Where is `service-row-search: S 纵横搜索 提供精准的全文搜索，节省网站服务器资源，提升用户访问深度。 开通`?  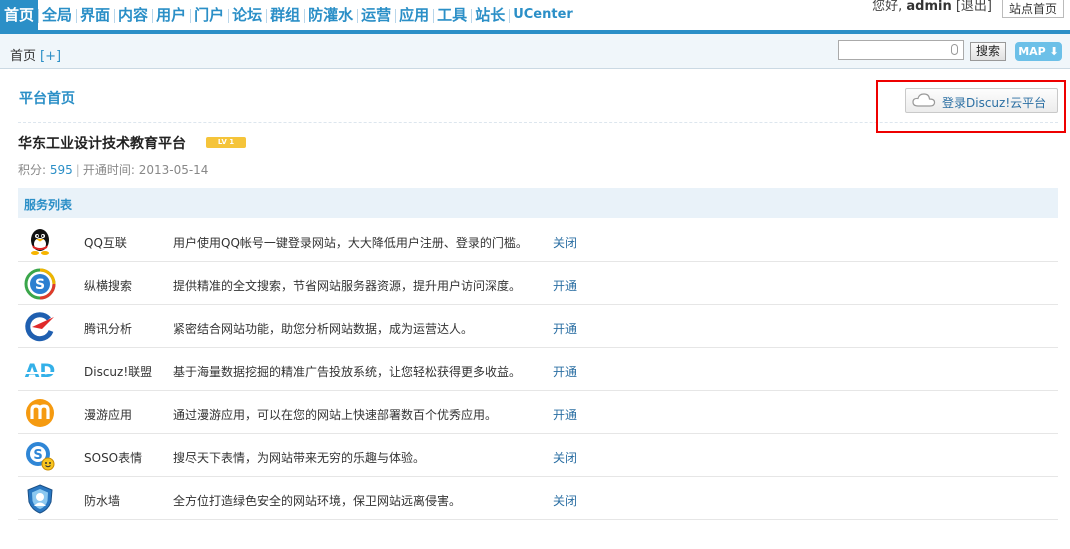
service-row-search: S 纵横搜索 提供精准的全文搜索，节省网站服务器资源，提升用户访问深度。 开通 is located at coordinates (538, 283).